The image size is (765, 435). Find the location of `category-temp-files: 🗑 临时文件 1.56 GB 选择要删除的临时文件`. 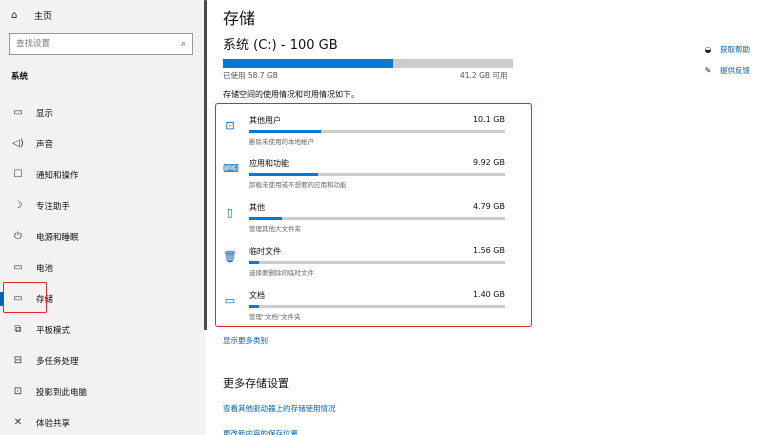

category-temp-files: 🗑 临时文件 1.56 GB 选择要删除的临时文件 is located at coordinates (368, 266).